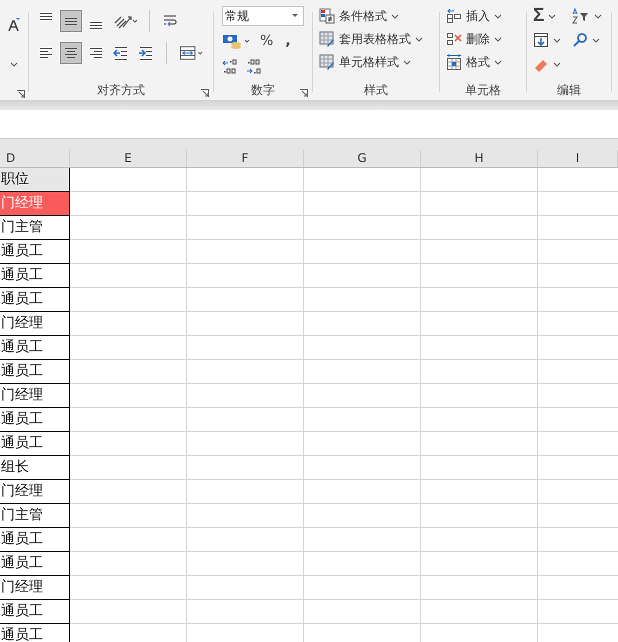  Describe the element at coordinates (541, 40) in the screenshot. I see `fill-down-icon` at that location.